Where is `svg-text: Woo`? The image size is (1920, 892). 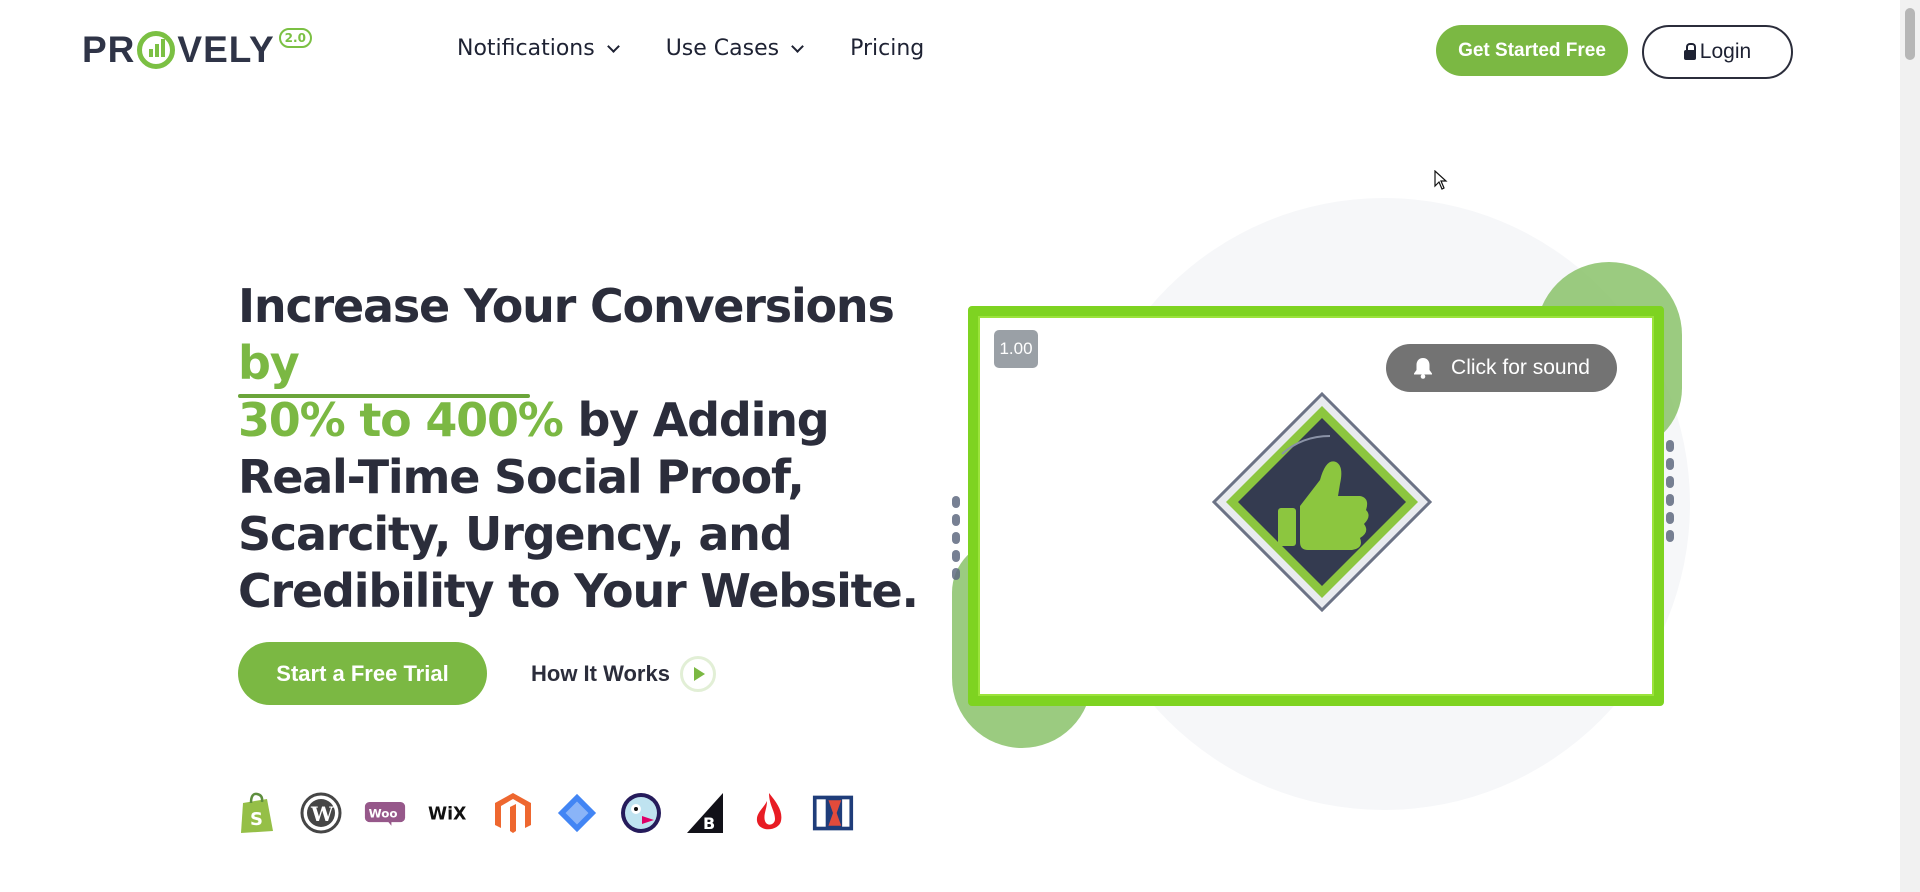
svg-text: Woo is located at coordinates (383, 814).